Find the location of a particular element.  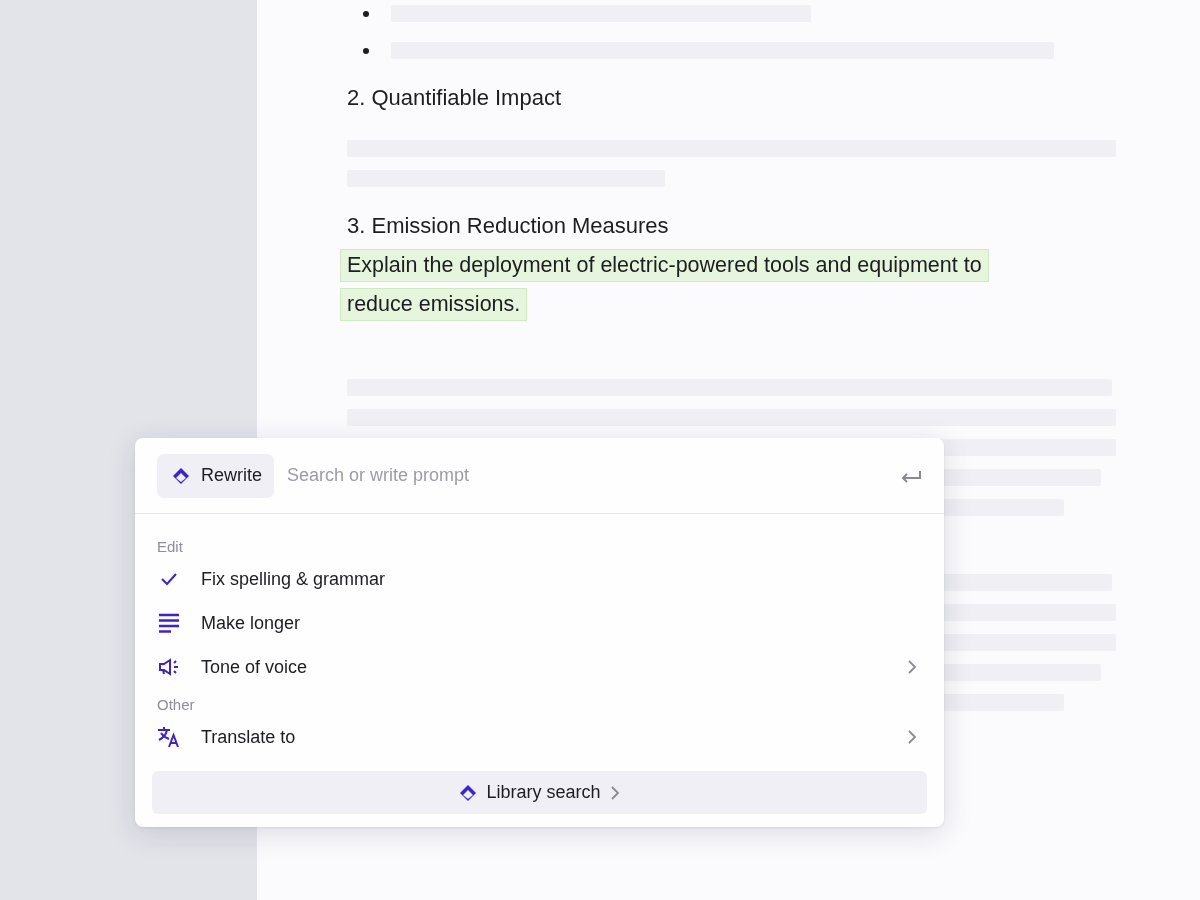

group-label: Other is located at coordinates (176, 704).